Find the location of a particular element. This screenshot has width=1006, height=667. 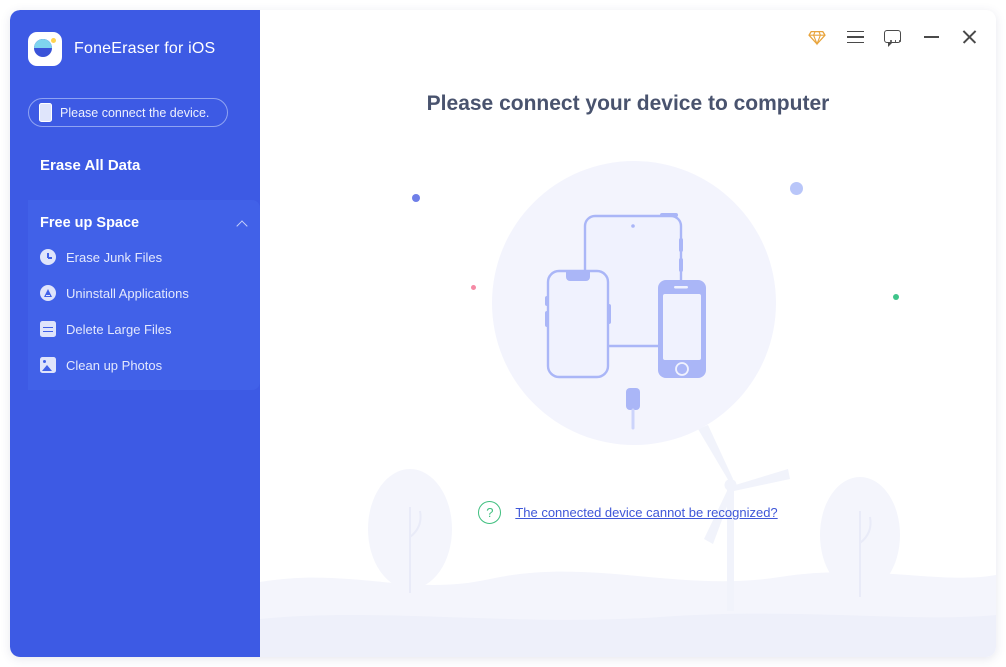

logo-eraser-shape is located at coordinates (43, 48).